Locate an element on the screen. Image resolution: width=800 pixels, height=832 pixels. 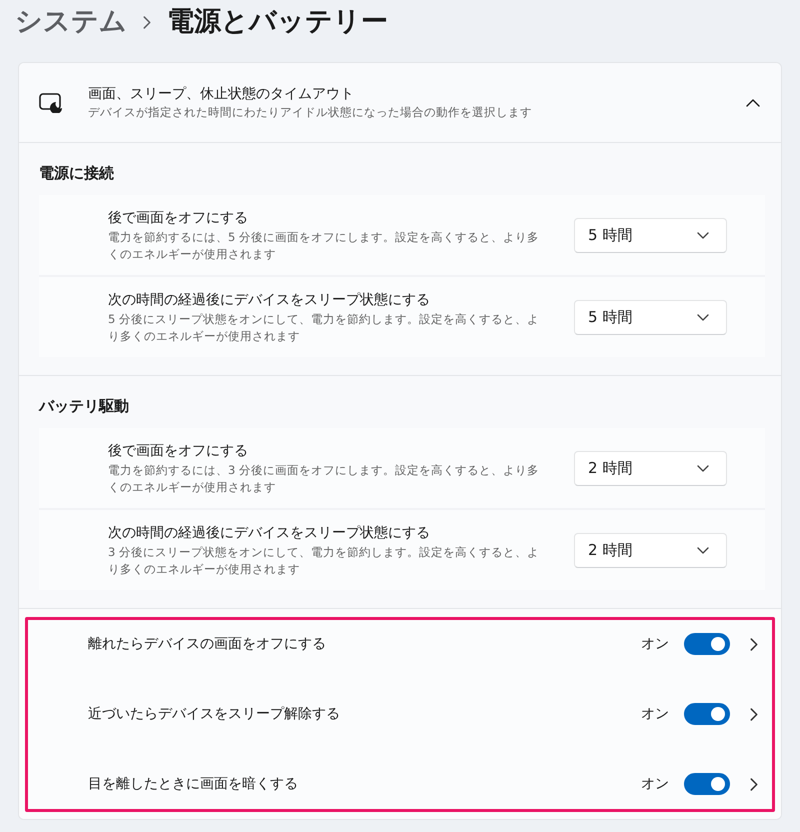
setting-description: 5 分後にスリープ状態をオンにして、電力を節約します。設定を高くすると、より多くのエネルギーが使用されます is located at coordinates (324, 327).